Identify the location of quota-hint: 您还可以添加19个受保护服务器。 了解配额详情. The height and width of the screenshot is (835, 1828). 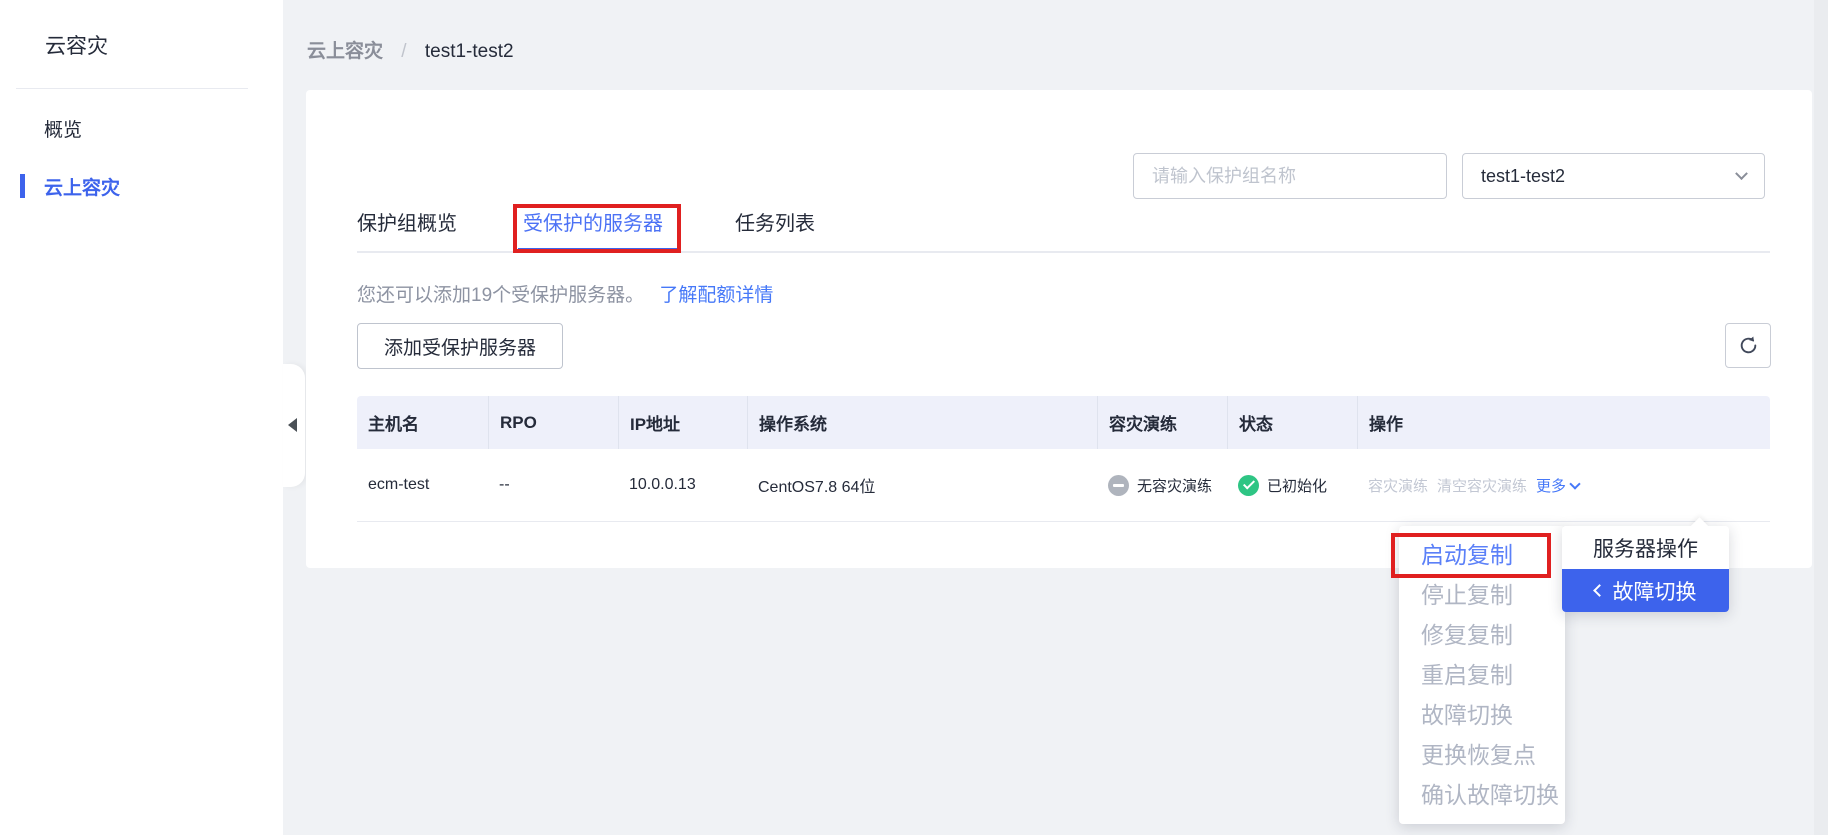
(565, 293).